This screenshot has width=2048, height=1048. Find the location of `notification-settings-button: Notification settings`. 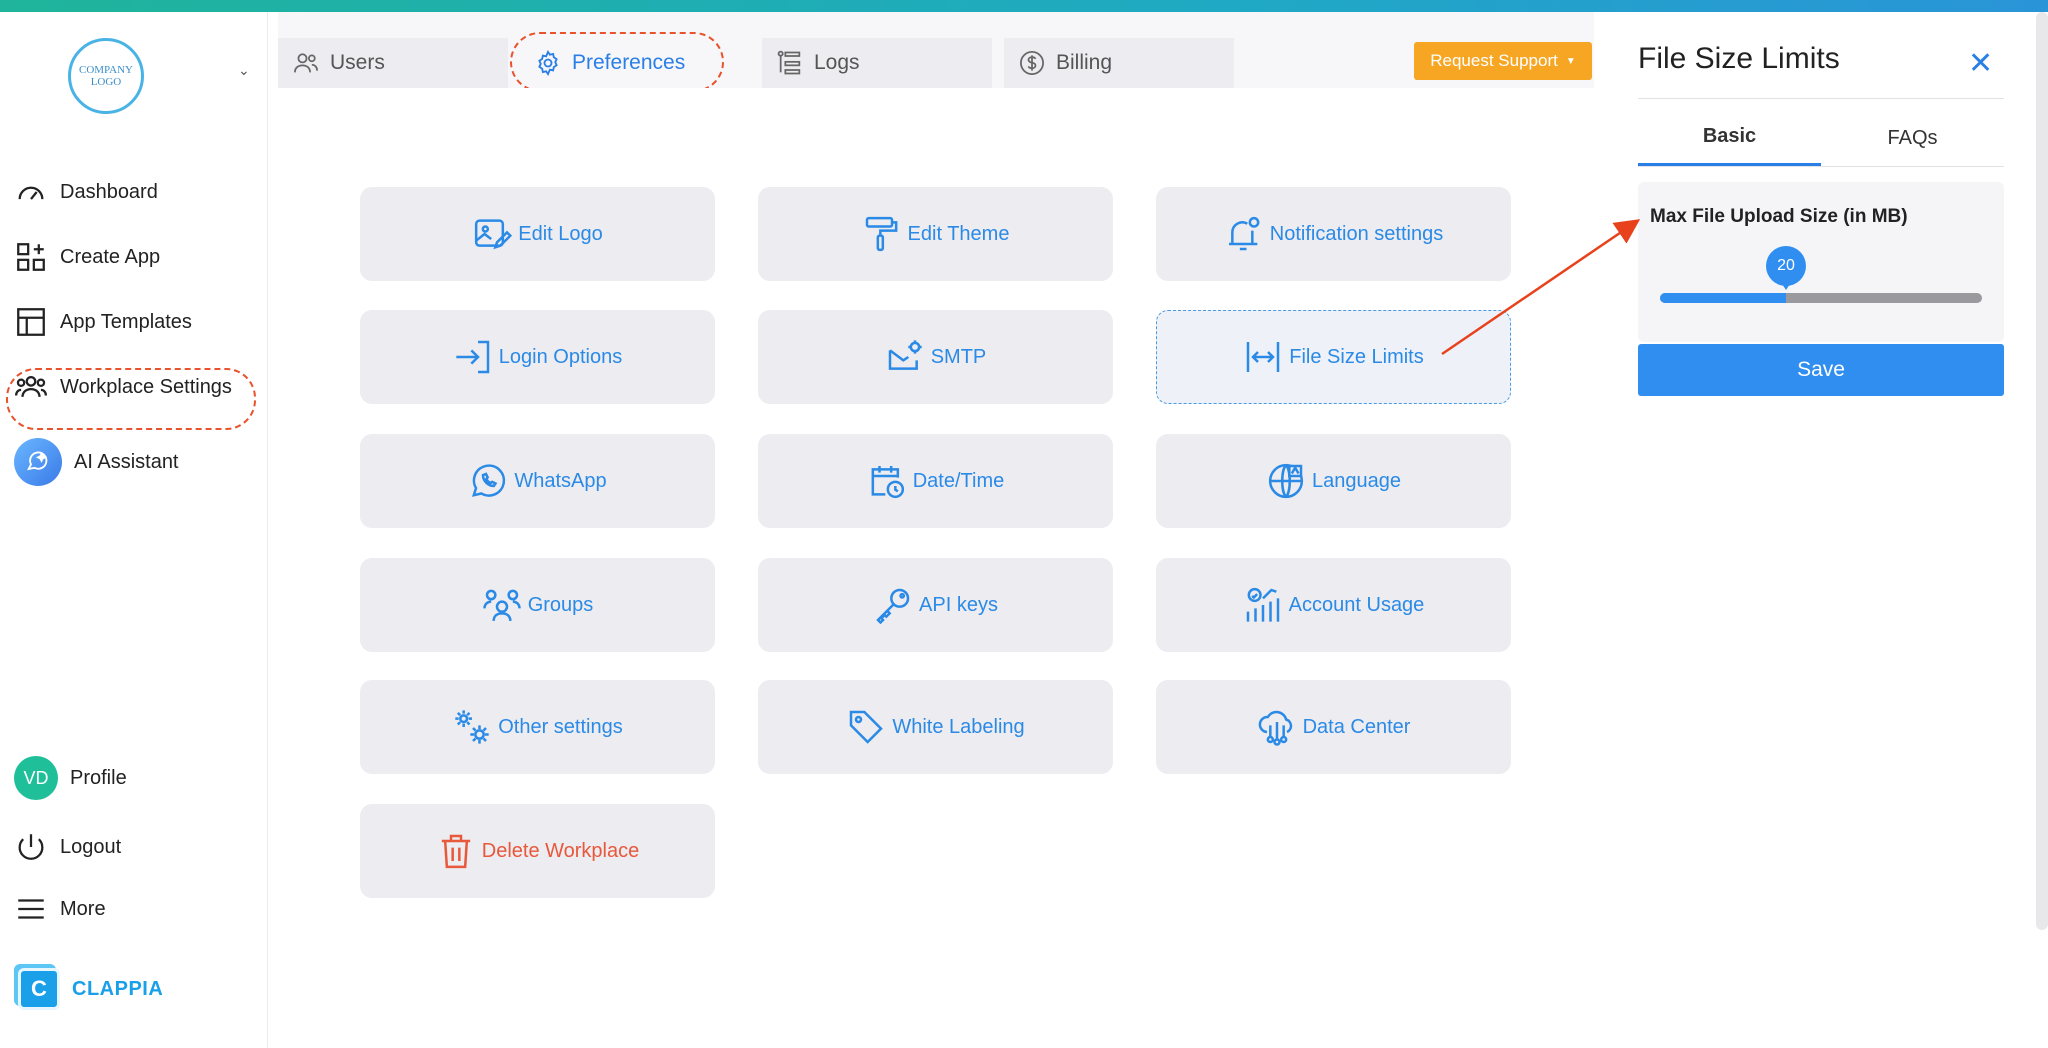

notification-settings-button: Notification settings is located at coordinates (1333, 234).